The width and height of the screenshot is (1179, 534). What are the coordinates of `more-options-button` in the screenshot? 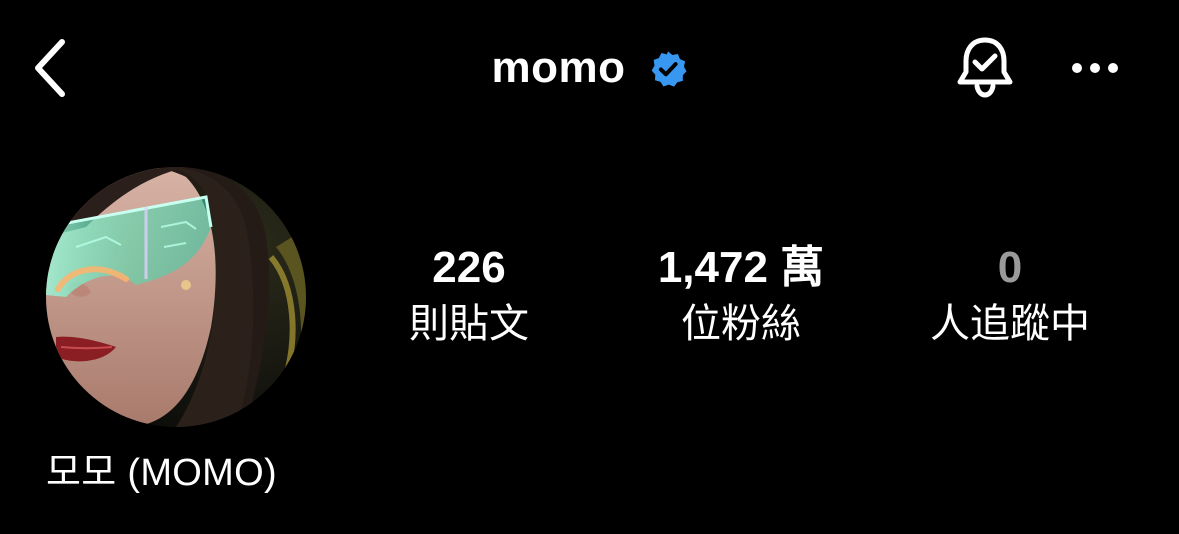 It's located at (1095, 68).